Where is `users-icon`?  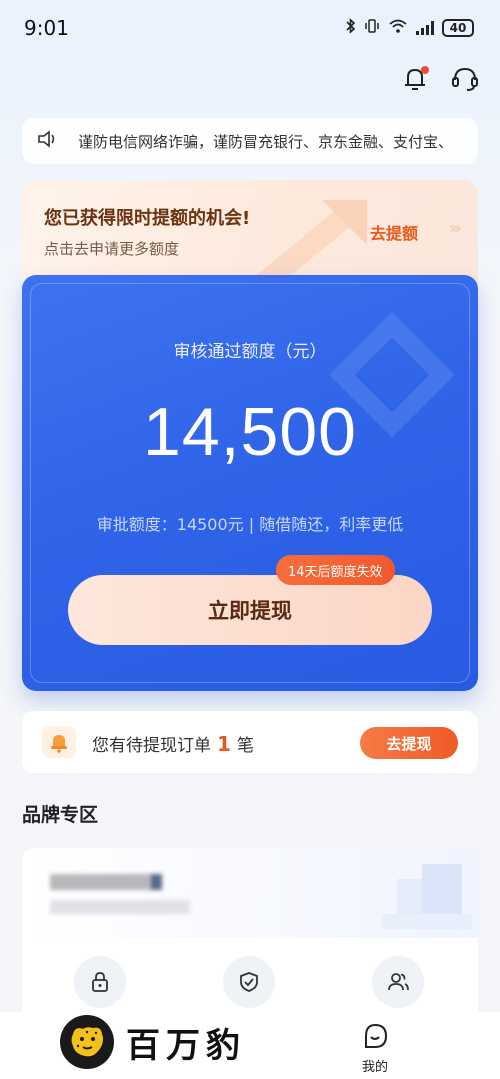 users-icon is located at coordinates (398, 982).